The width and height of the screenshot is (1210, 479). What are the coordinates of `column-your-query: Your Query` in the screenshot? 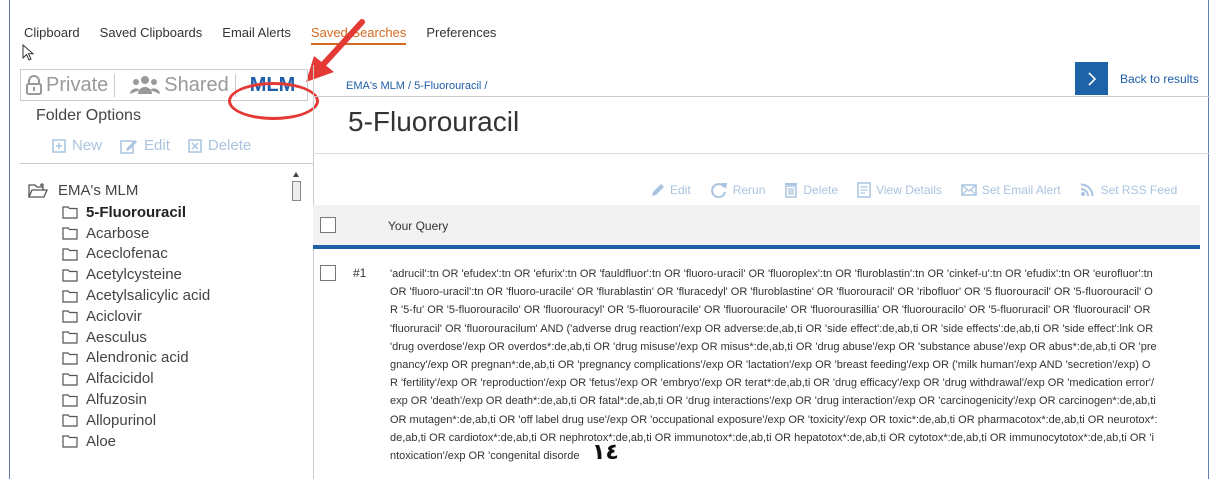 It's located at (418, 226).